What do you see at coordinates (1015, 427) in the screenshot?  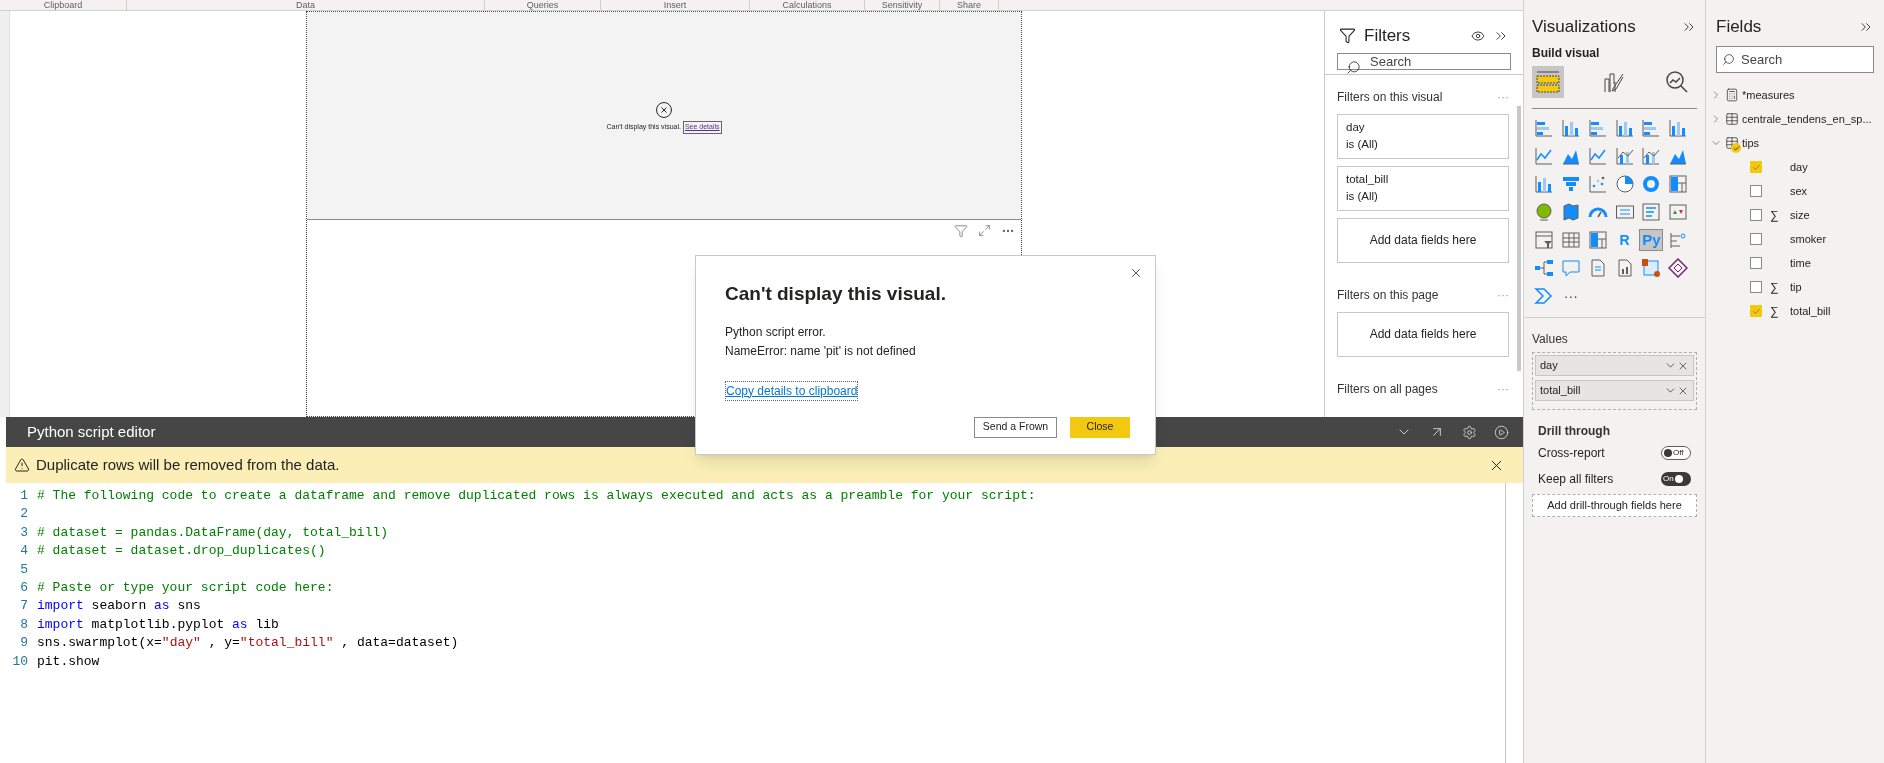 I see `dialog-button: Send a Frown` at bounding box center [1015, 427].